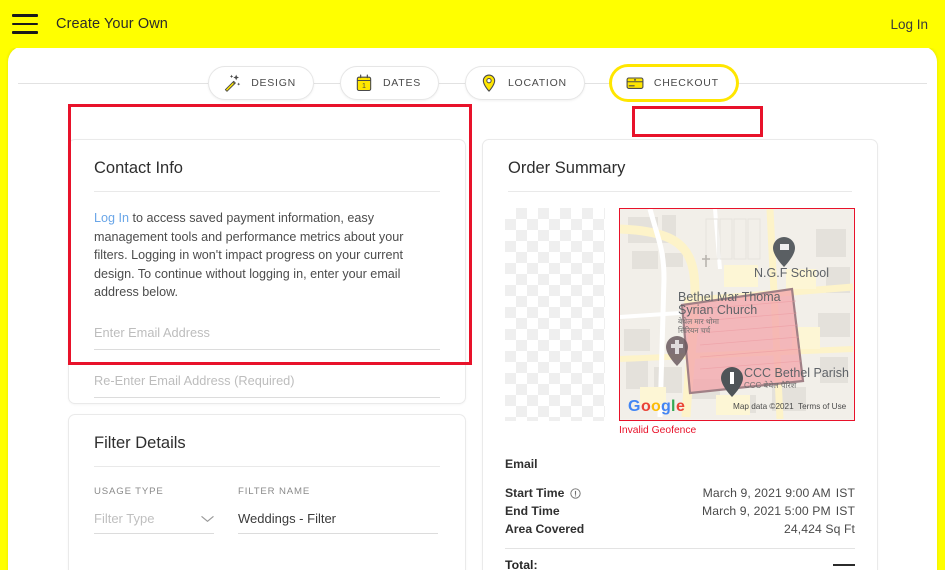  What do you see at coordinates (338, 522) in the screenshot?
I see `filter-name-input: Weddings - Filter` at bounding box center [338, 522].